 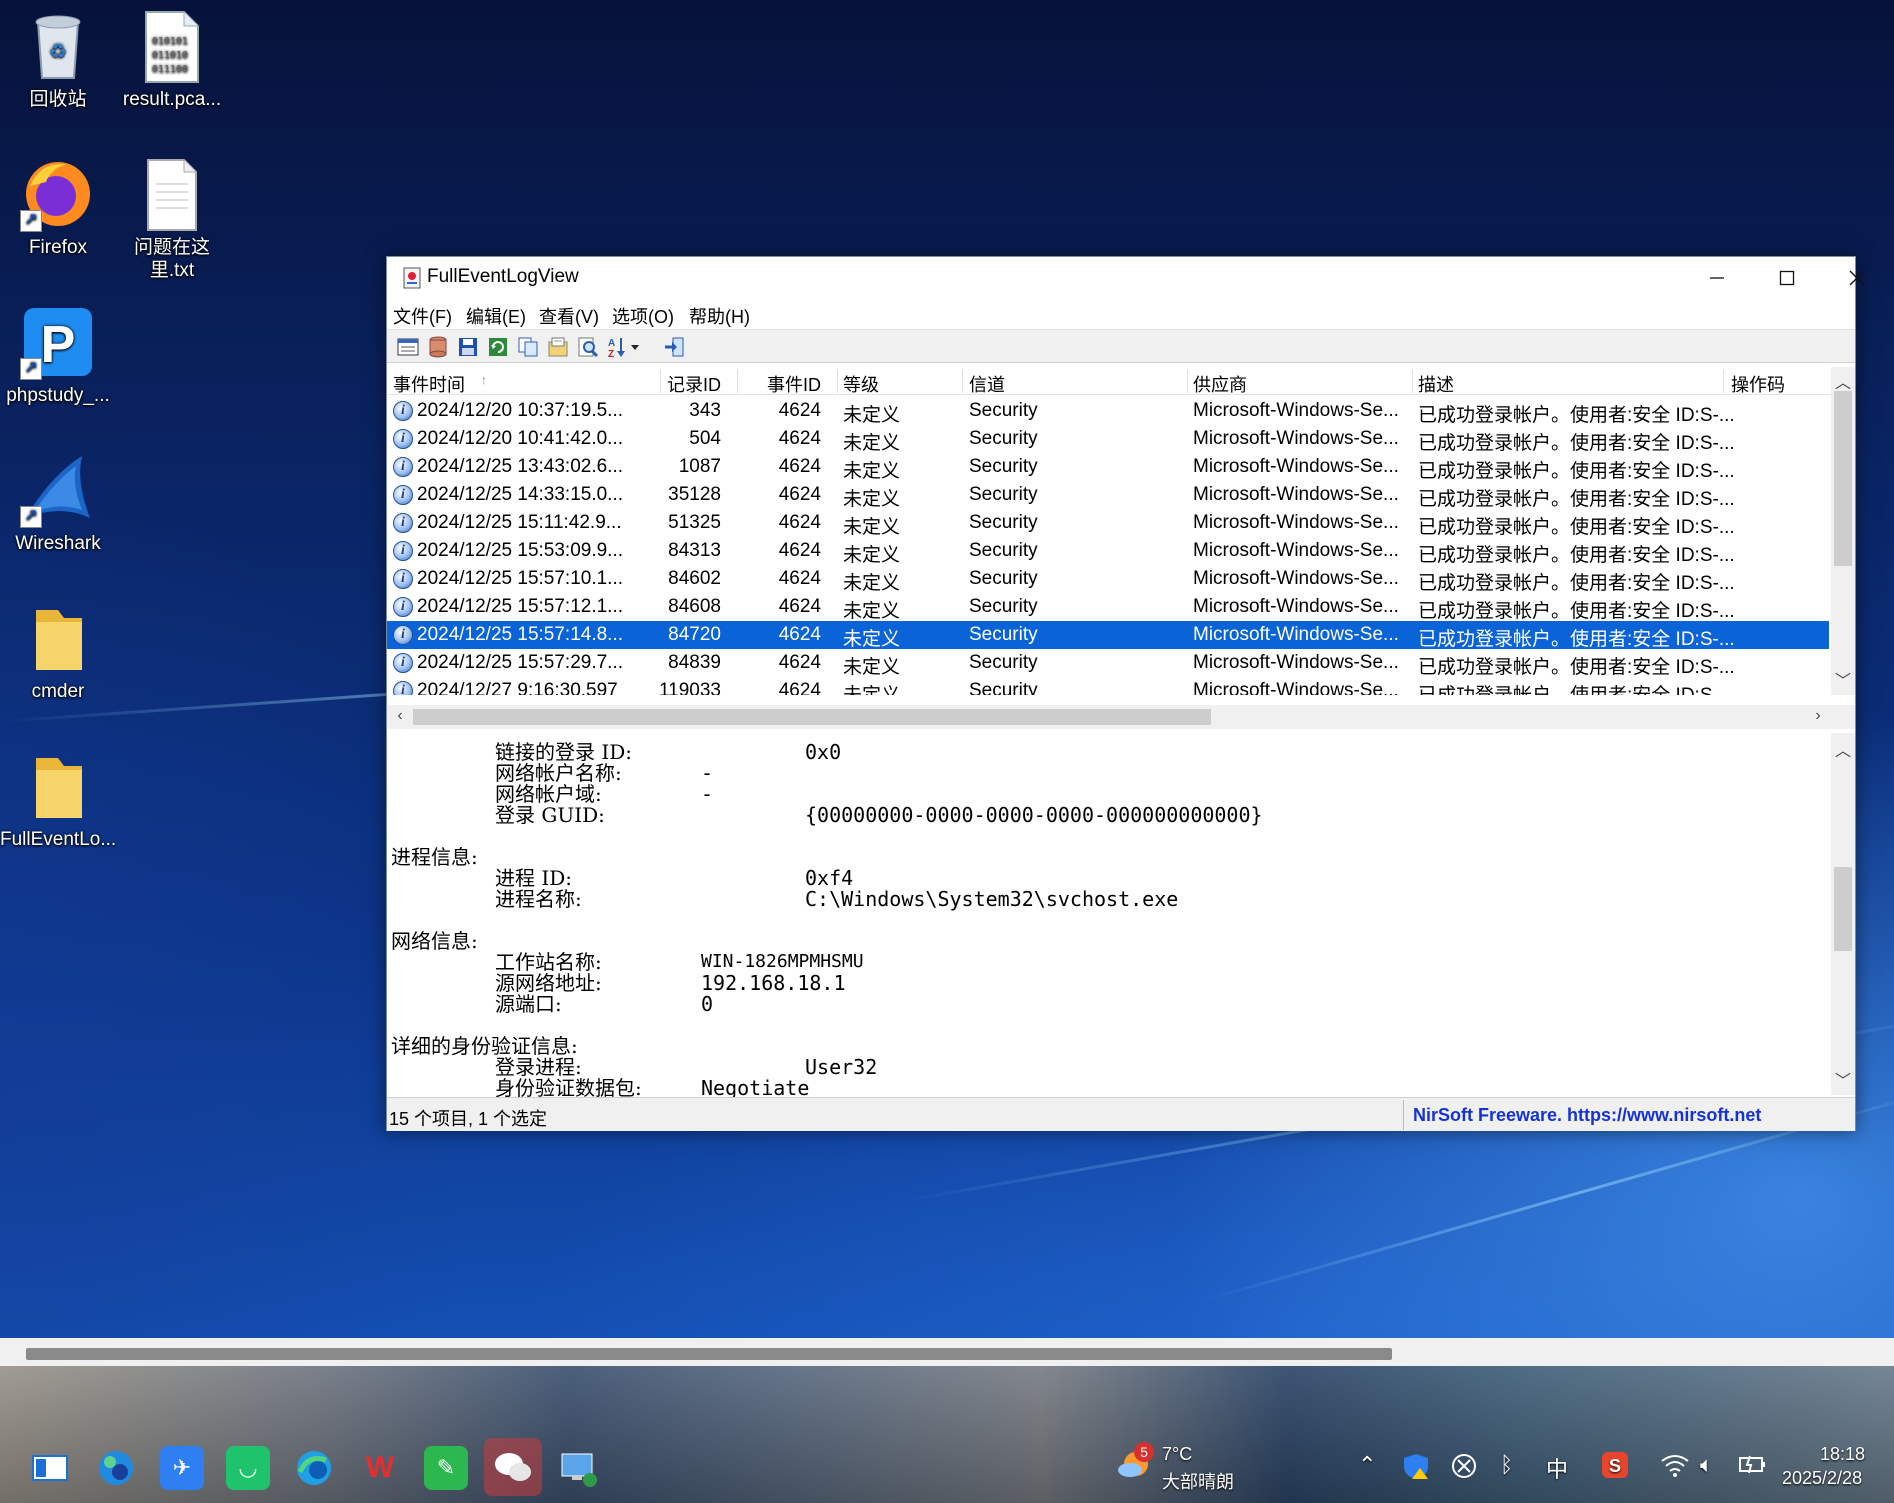 I want to click on ime-indicator: 中, so click(x=1557, y=1468).